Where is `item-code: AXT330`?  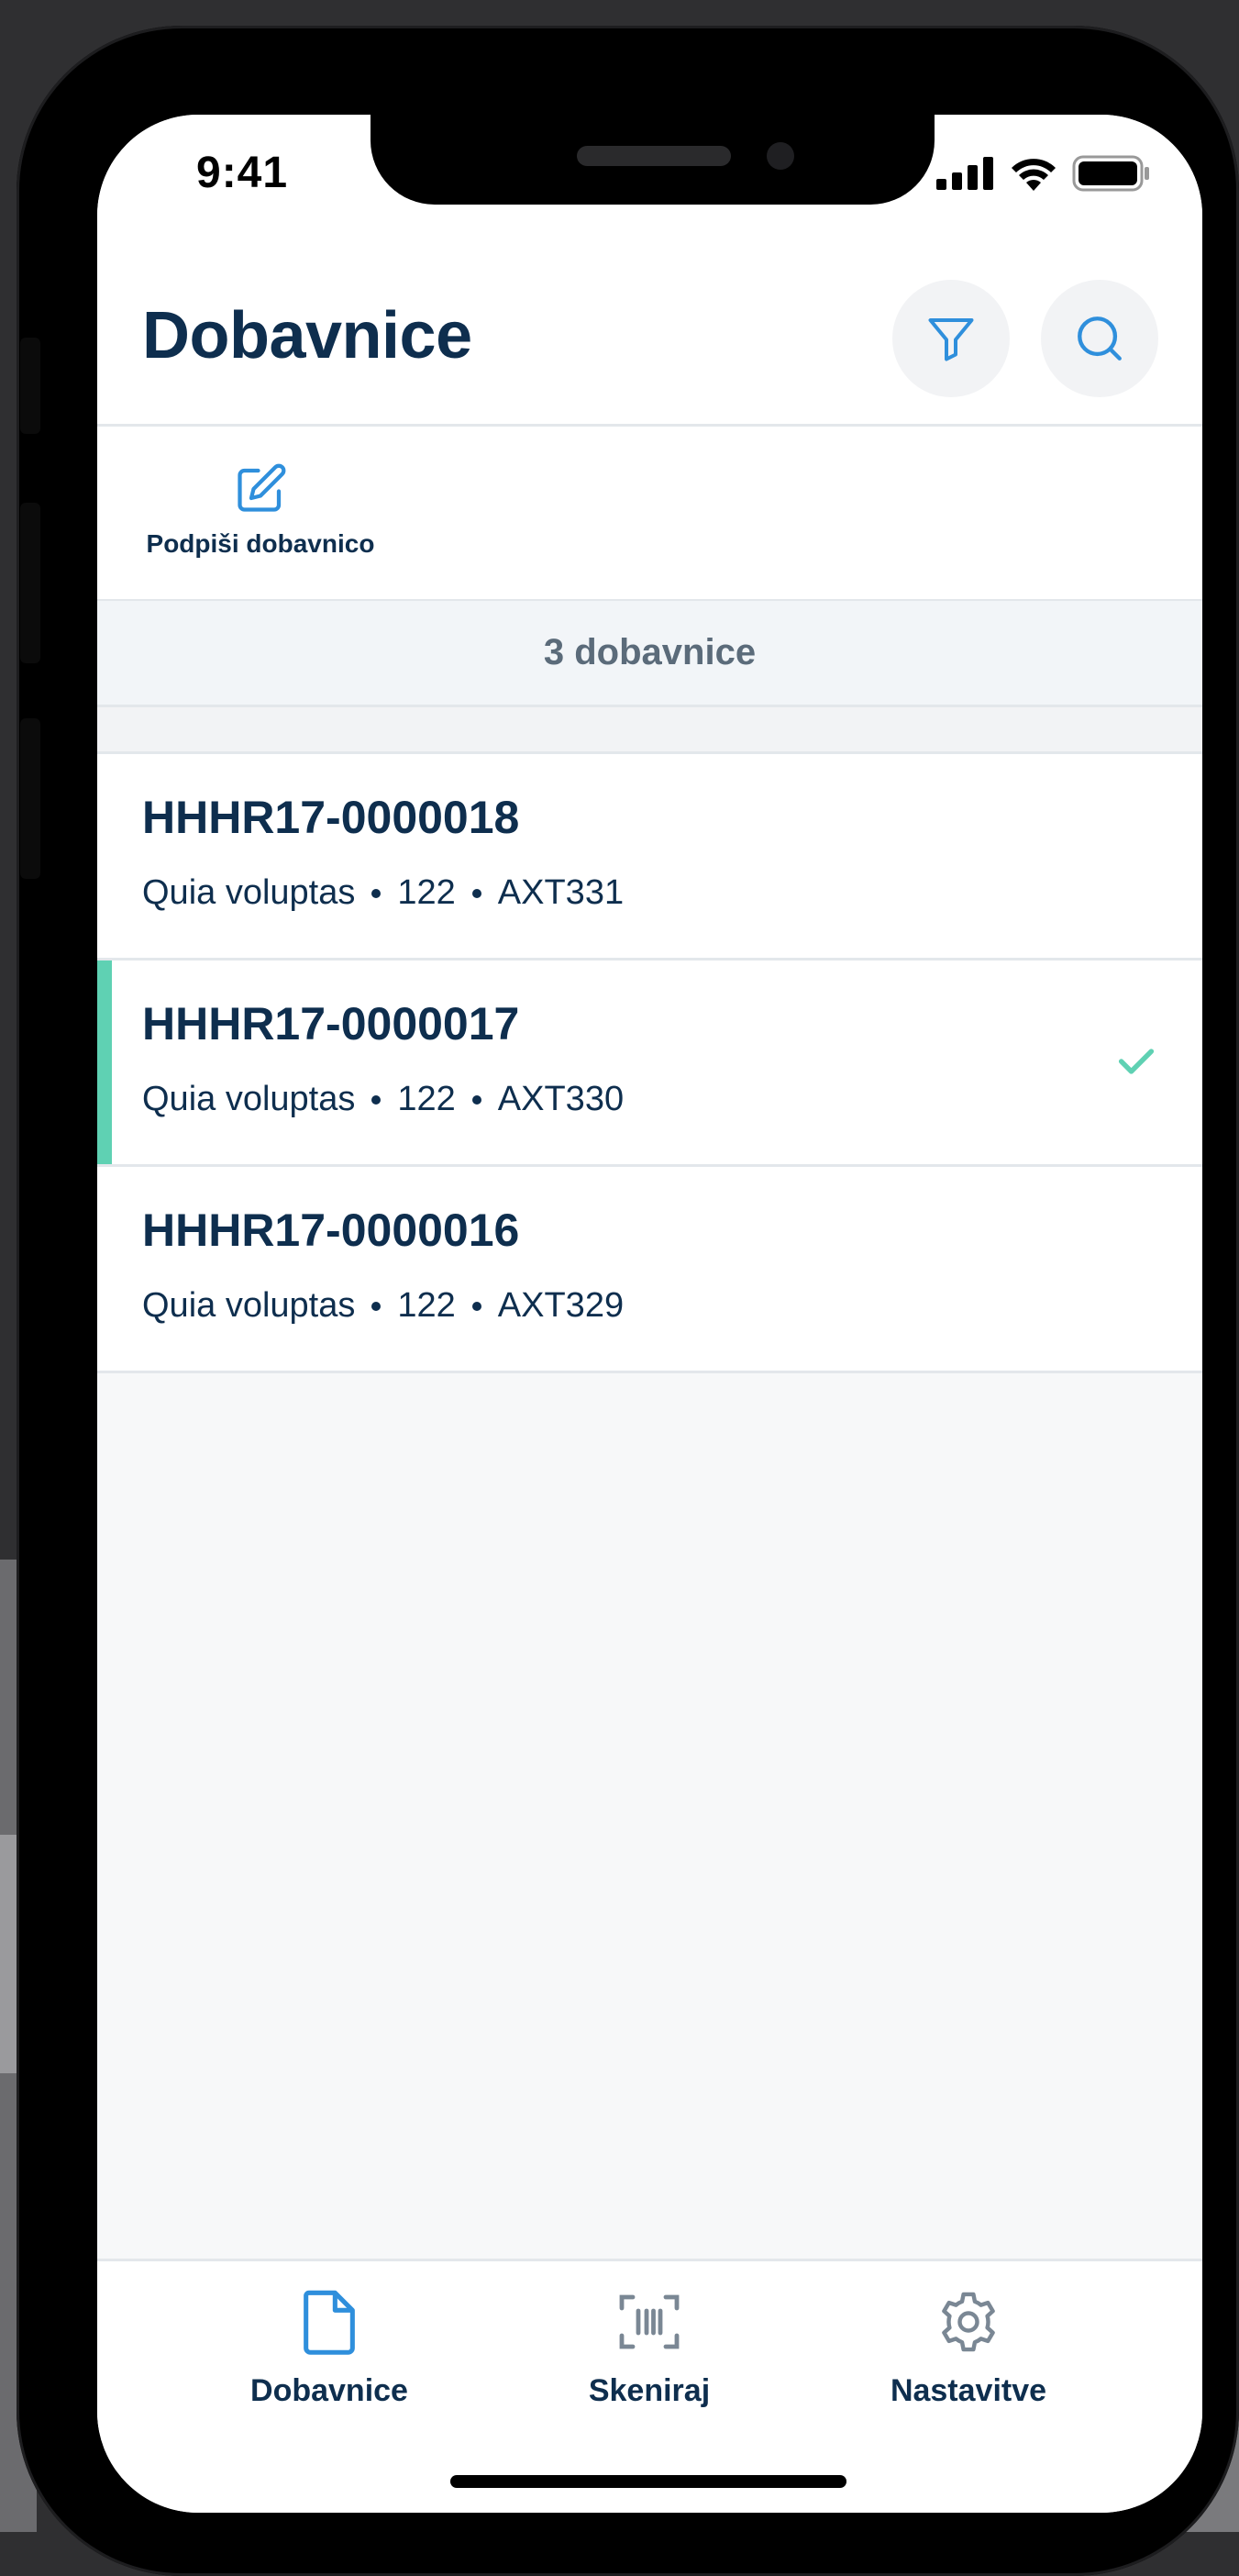
item-code: AXT330 is located at coordinates (561, 1099).